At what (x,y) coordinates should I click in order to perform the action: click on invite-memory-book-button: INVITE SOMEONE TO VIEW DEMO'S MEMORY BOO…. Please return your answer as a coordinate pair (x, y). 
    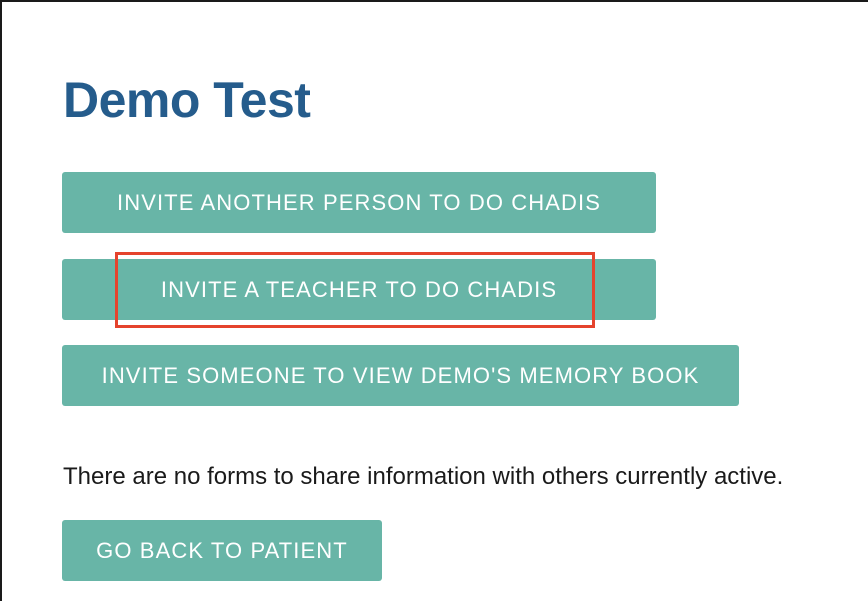
    Looking at the image, I should click on (400, 375).